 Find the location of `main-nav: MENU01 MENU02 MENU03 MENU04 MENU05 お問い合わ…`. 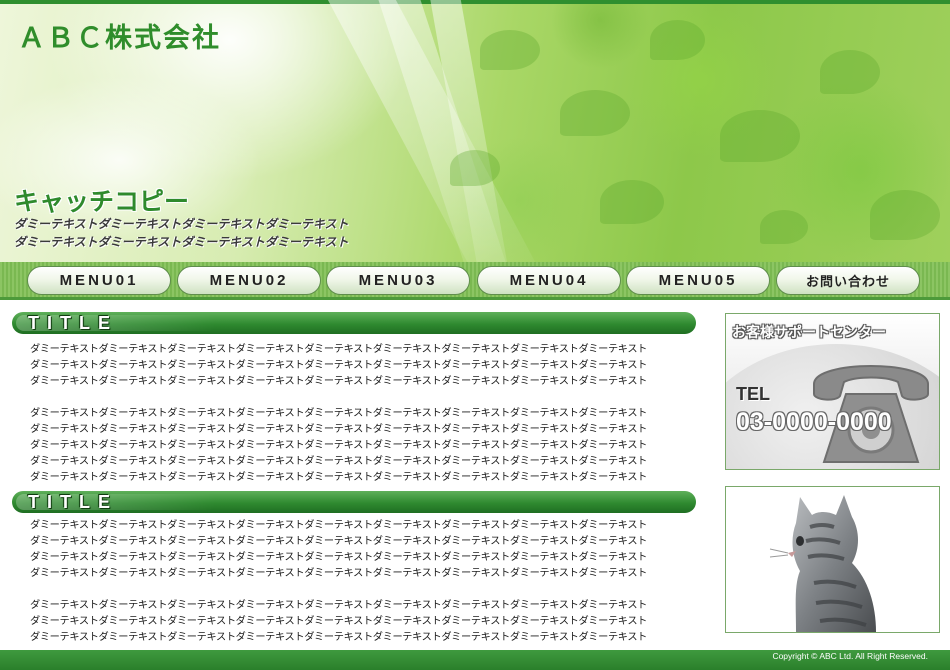

main-nav: MENU01 MENU02 MENU03 MENU04 MENU05 お問い合わ… is located at coordinates (475, 281).